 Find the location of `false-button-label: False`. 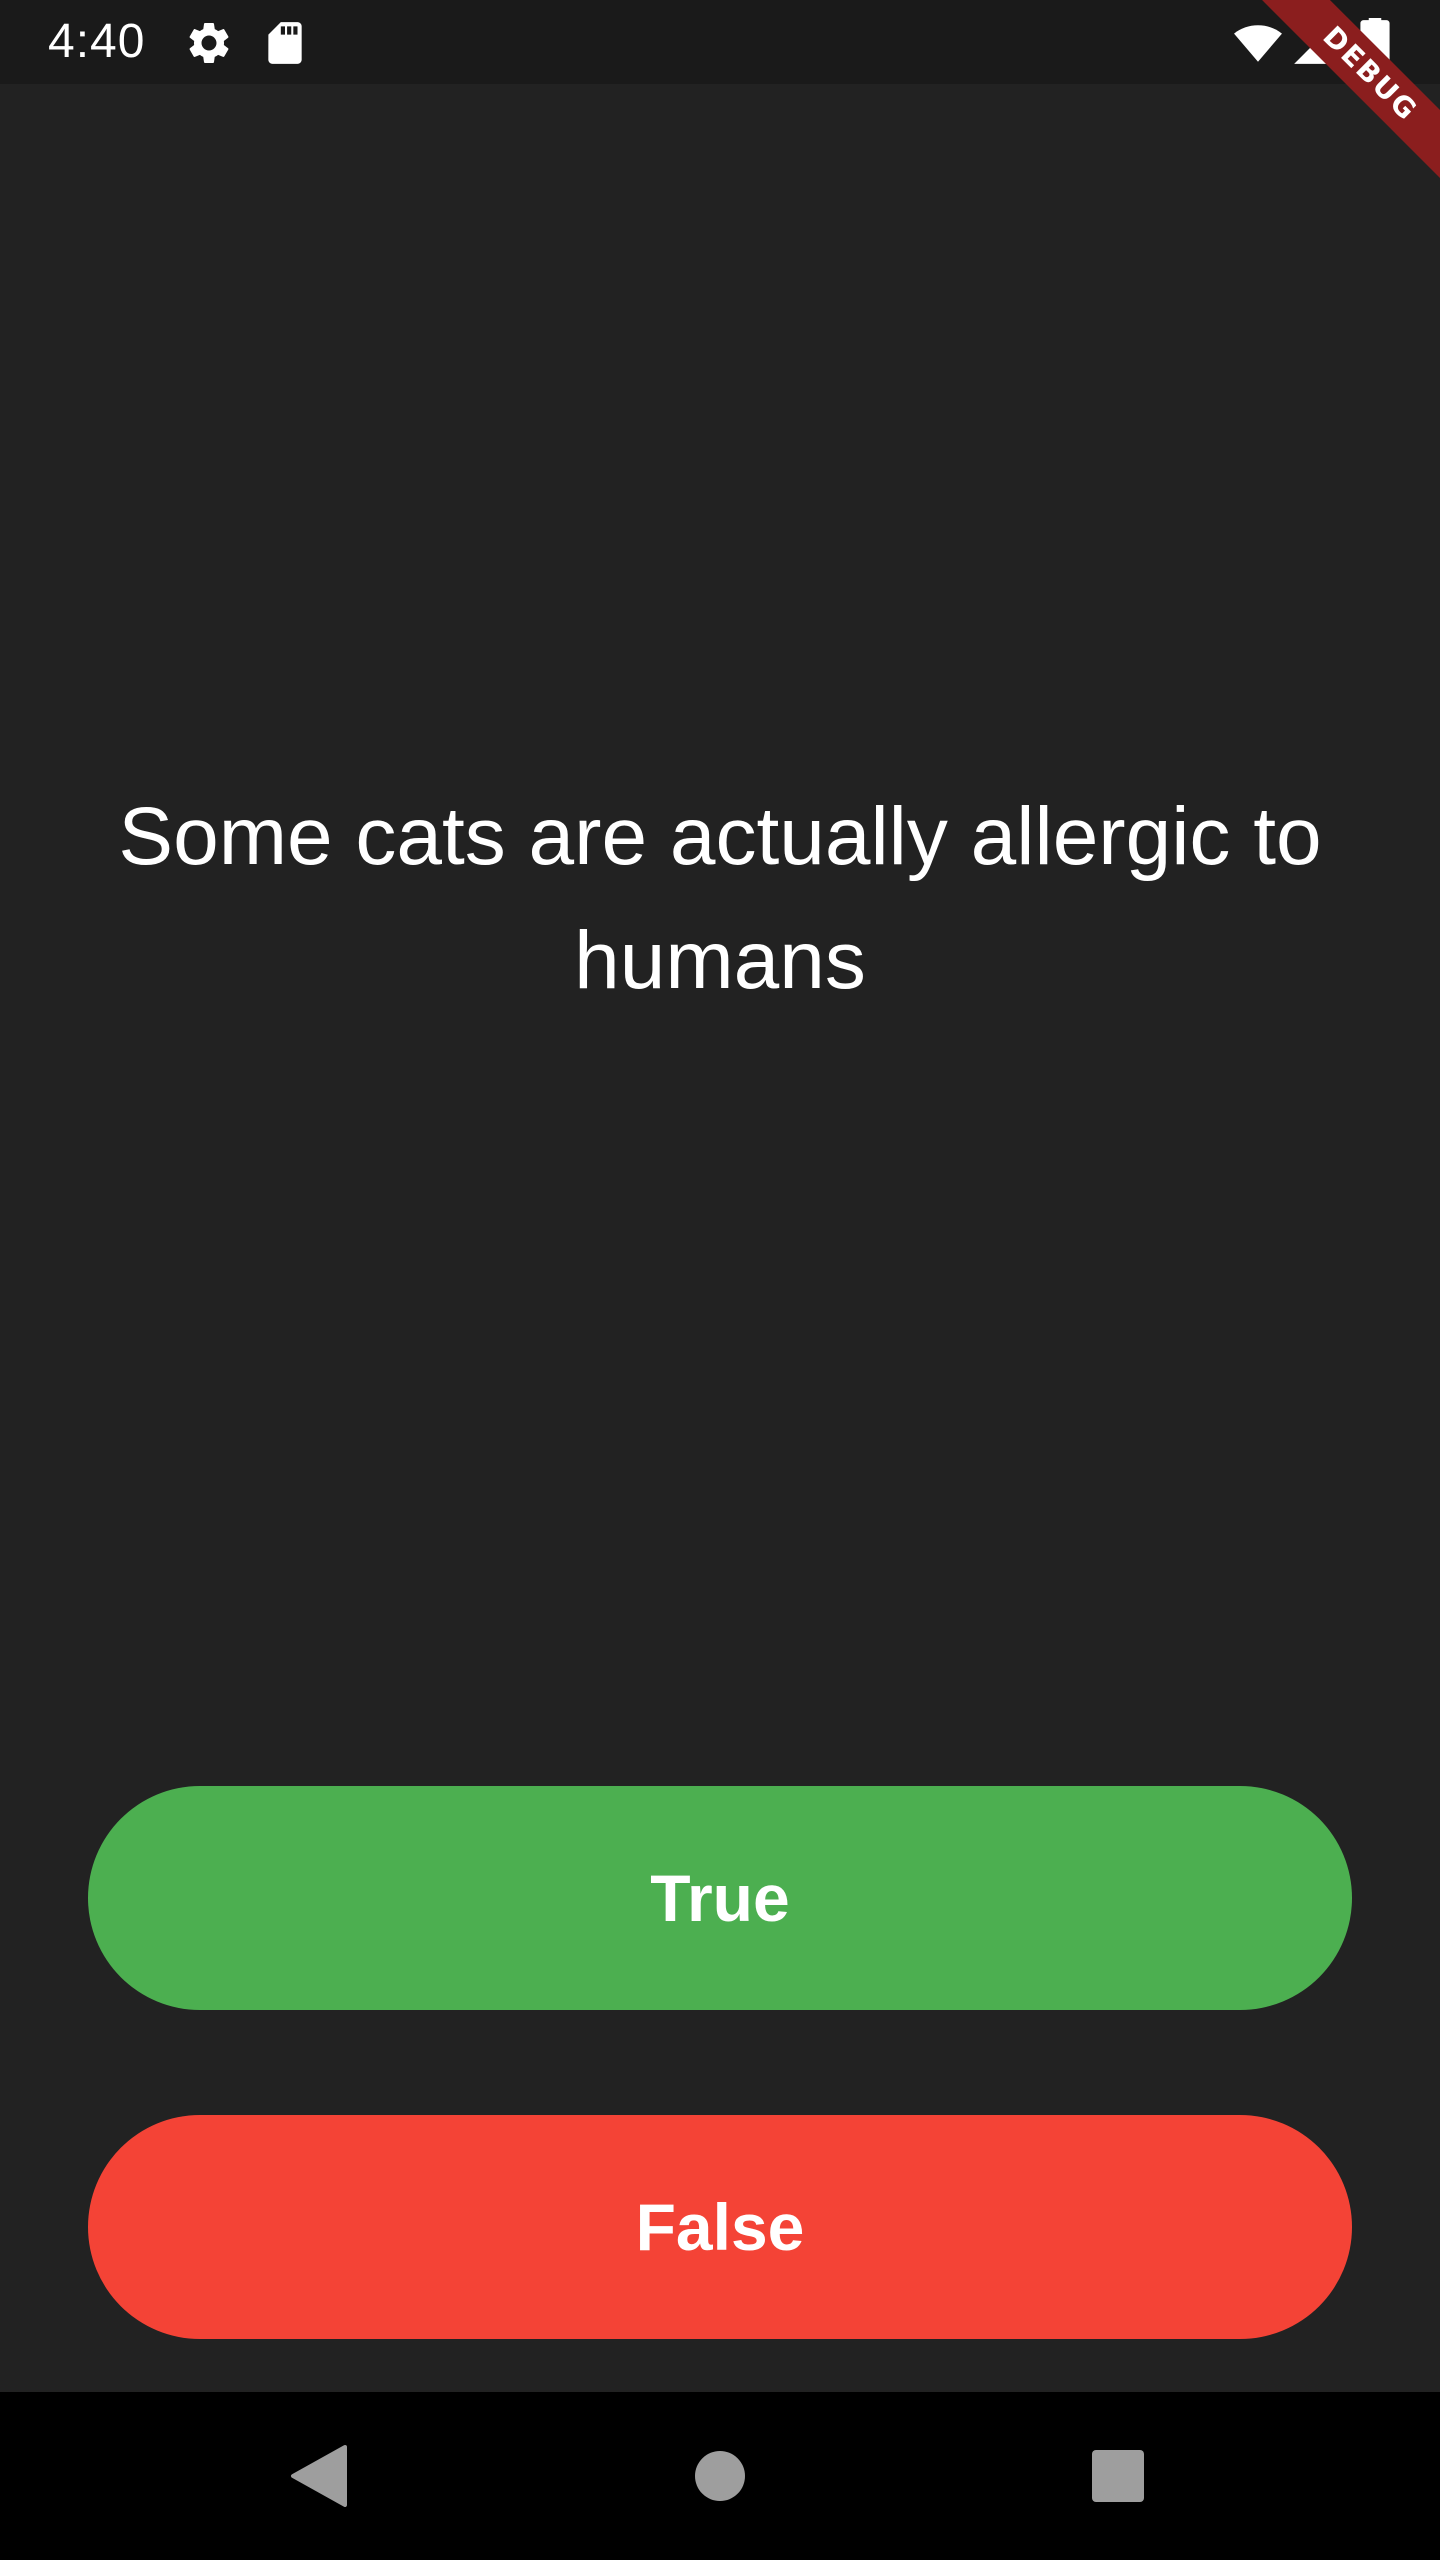

false-button-label: False is located at coordinates (720, 2227).